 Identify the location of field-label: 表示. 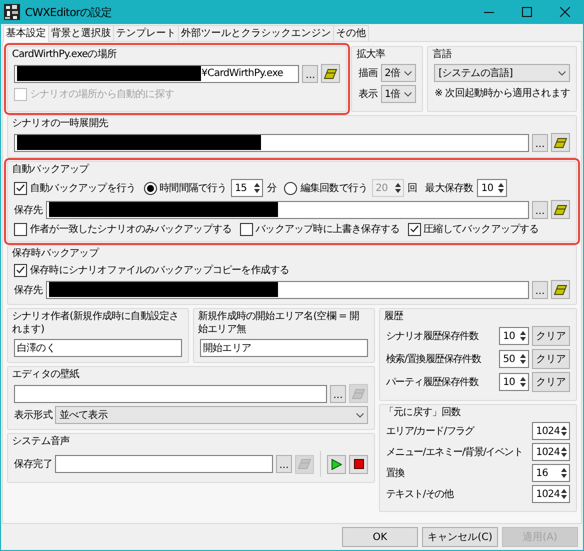
(368, 94).